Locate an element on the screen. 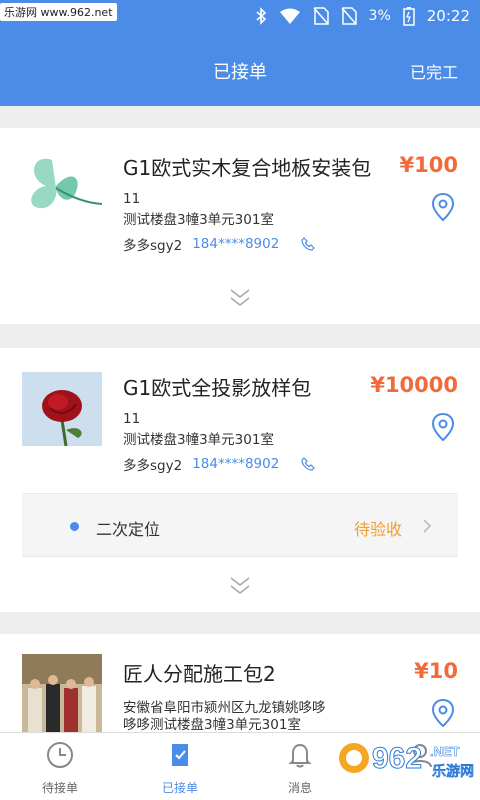  watermark-cn: 乐游网 is located at coordinates (453, 771).